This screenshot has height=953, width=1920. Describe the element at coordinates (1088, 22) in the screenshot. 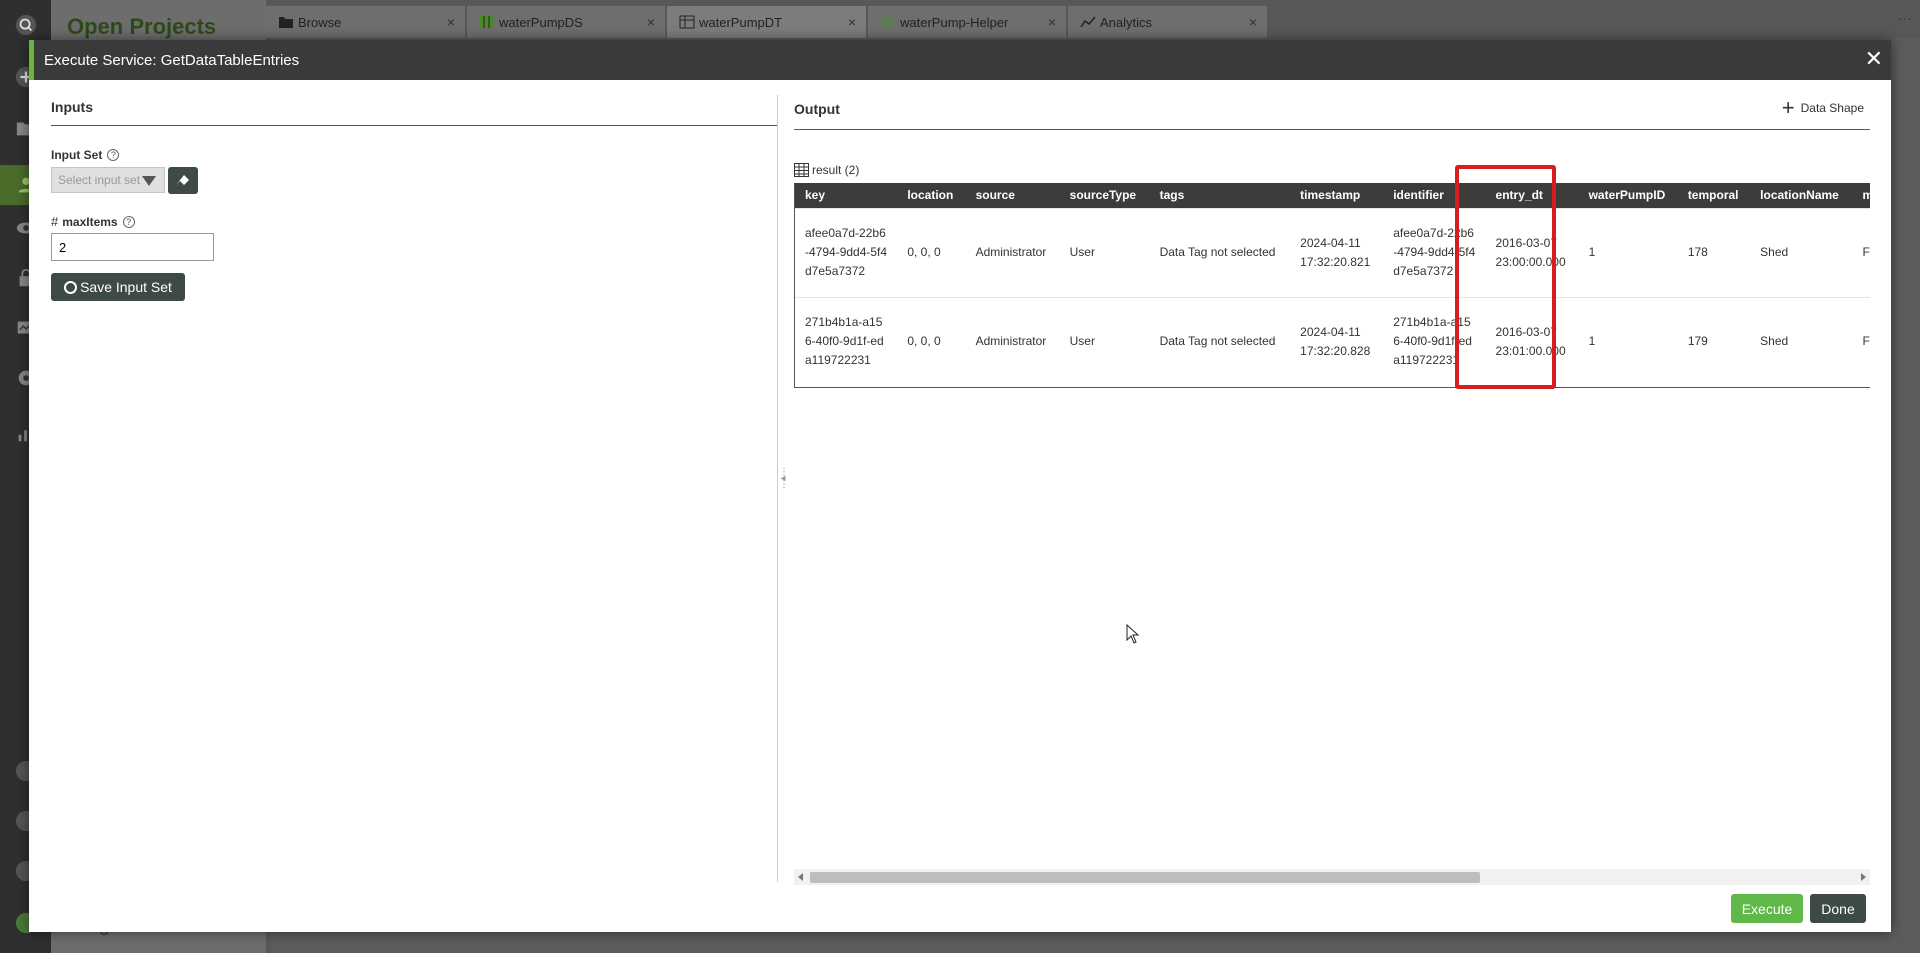

I see `analytics-icon` at that location.